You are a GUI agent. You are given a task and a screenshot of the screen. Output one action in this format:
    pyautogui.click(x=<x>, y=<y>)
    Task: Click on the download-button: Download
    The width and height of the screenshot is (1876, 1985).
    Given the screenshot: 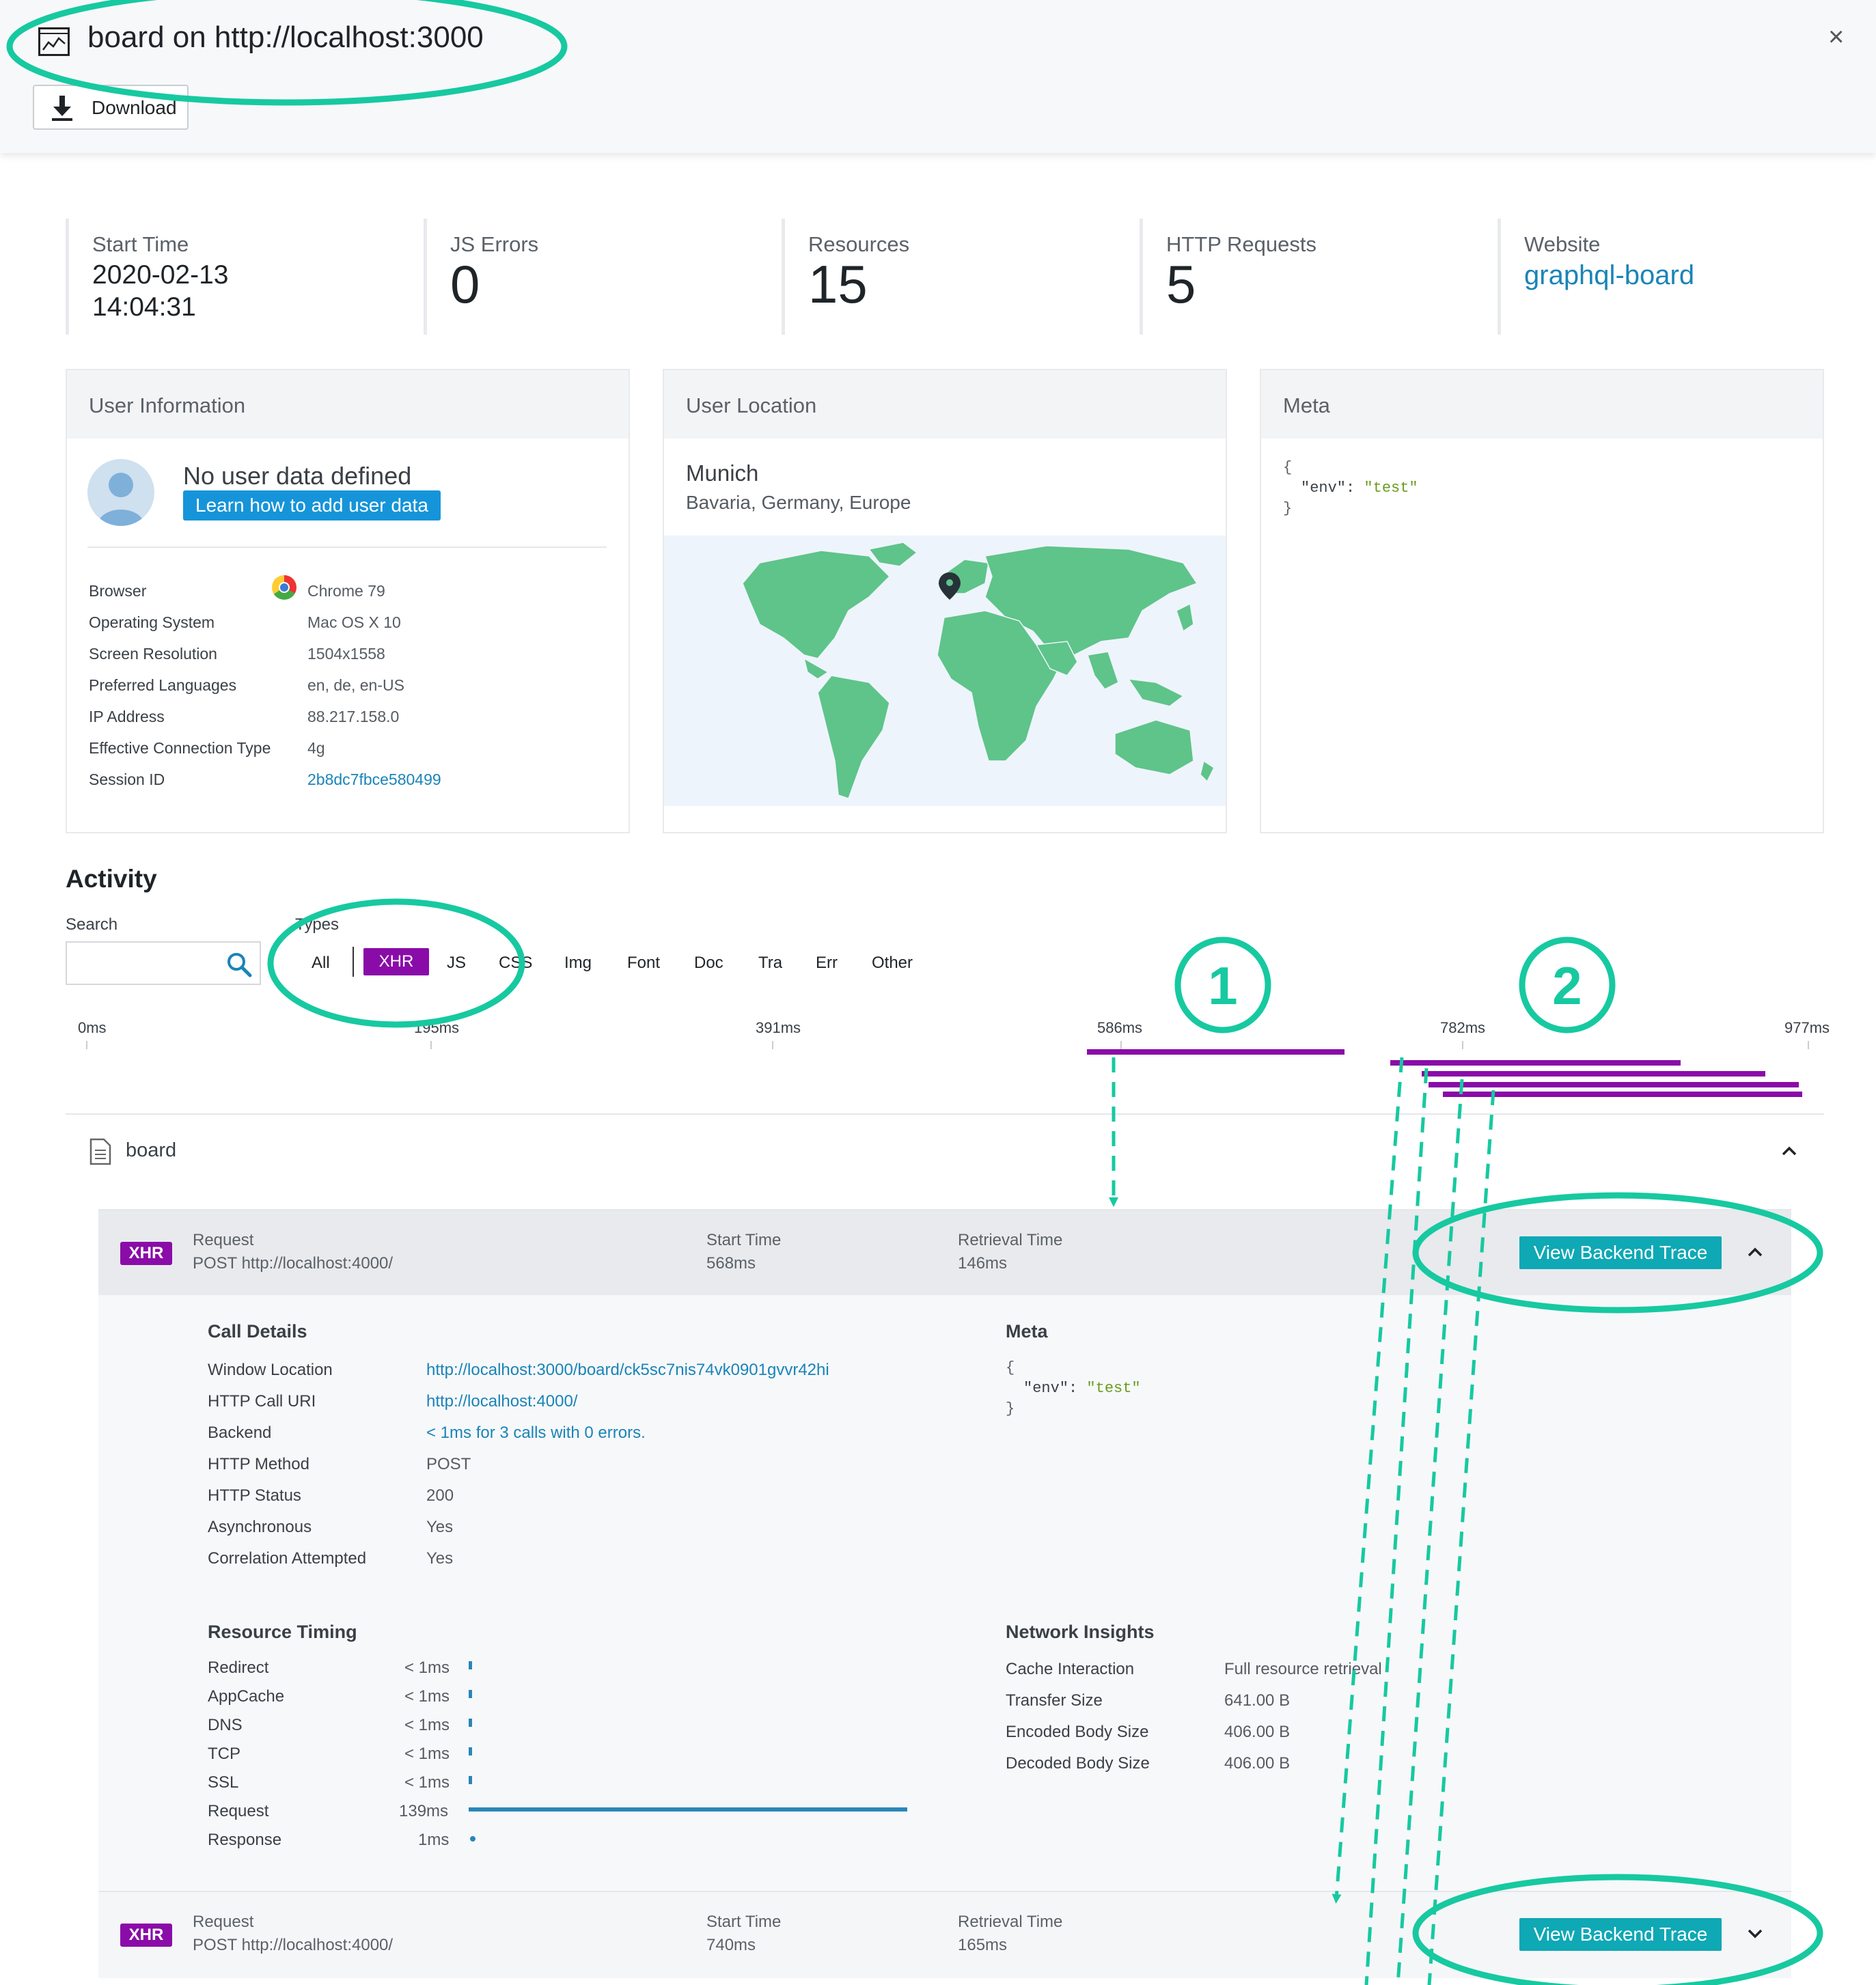 What is the action you would take?
    pyautogui.click(x=111, y=107)
    